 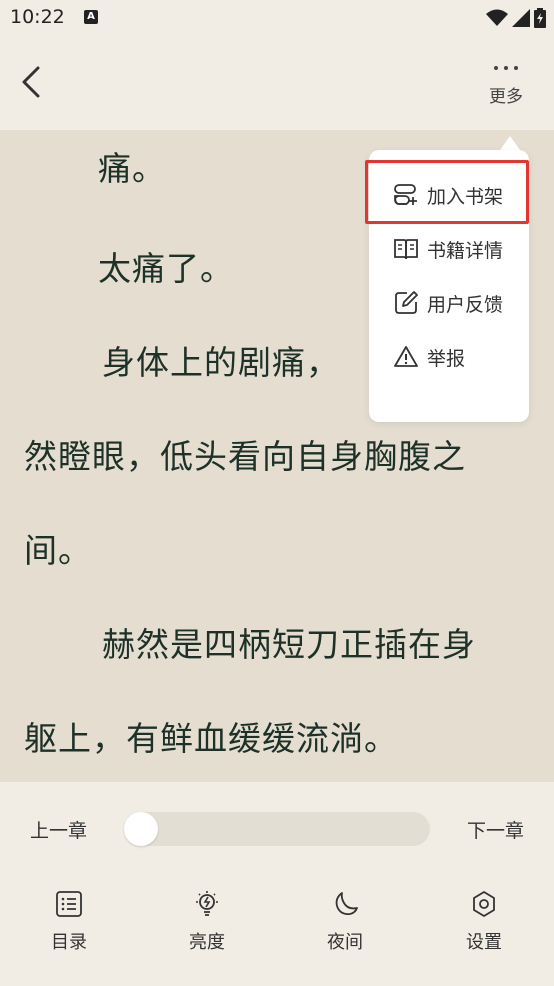 What do you see at coordinates (132, 168) in the screenshot?
I see `paragraph: 痛。` at bounding box center [132, 168].